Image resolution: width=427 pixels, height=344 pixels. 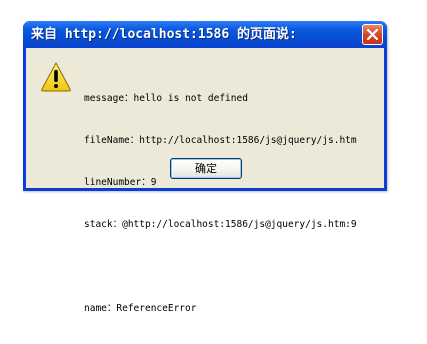 What do you see at coordinates (164, 34) in the screenshot?
I see `dialog-title: 来自 http://localhost:1586 的页面说:` at bounding box center [164, 34].